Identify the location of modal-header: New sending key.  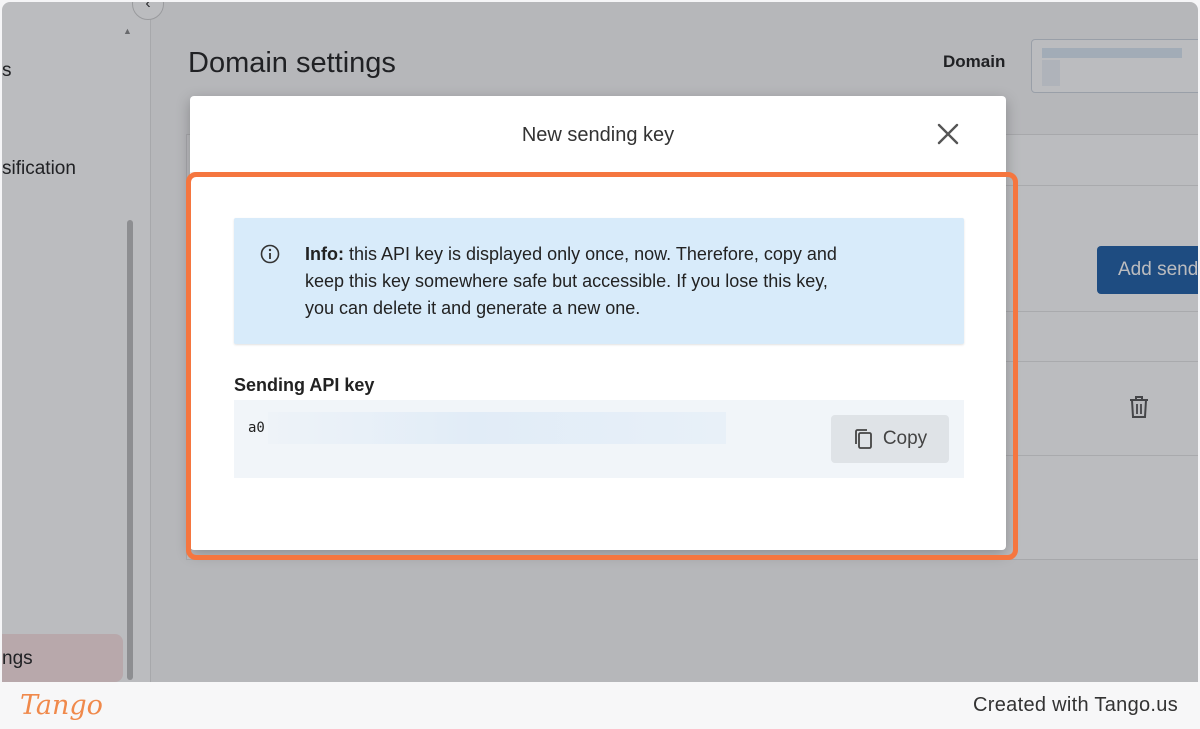
(598, 134).